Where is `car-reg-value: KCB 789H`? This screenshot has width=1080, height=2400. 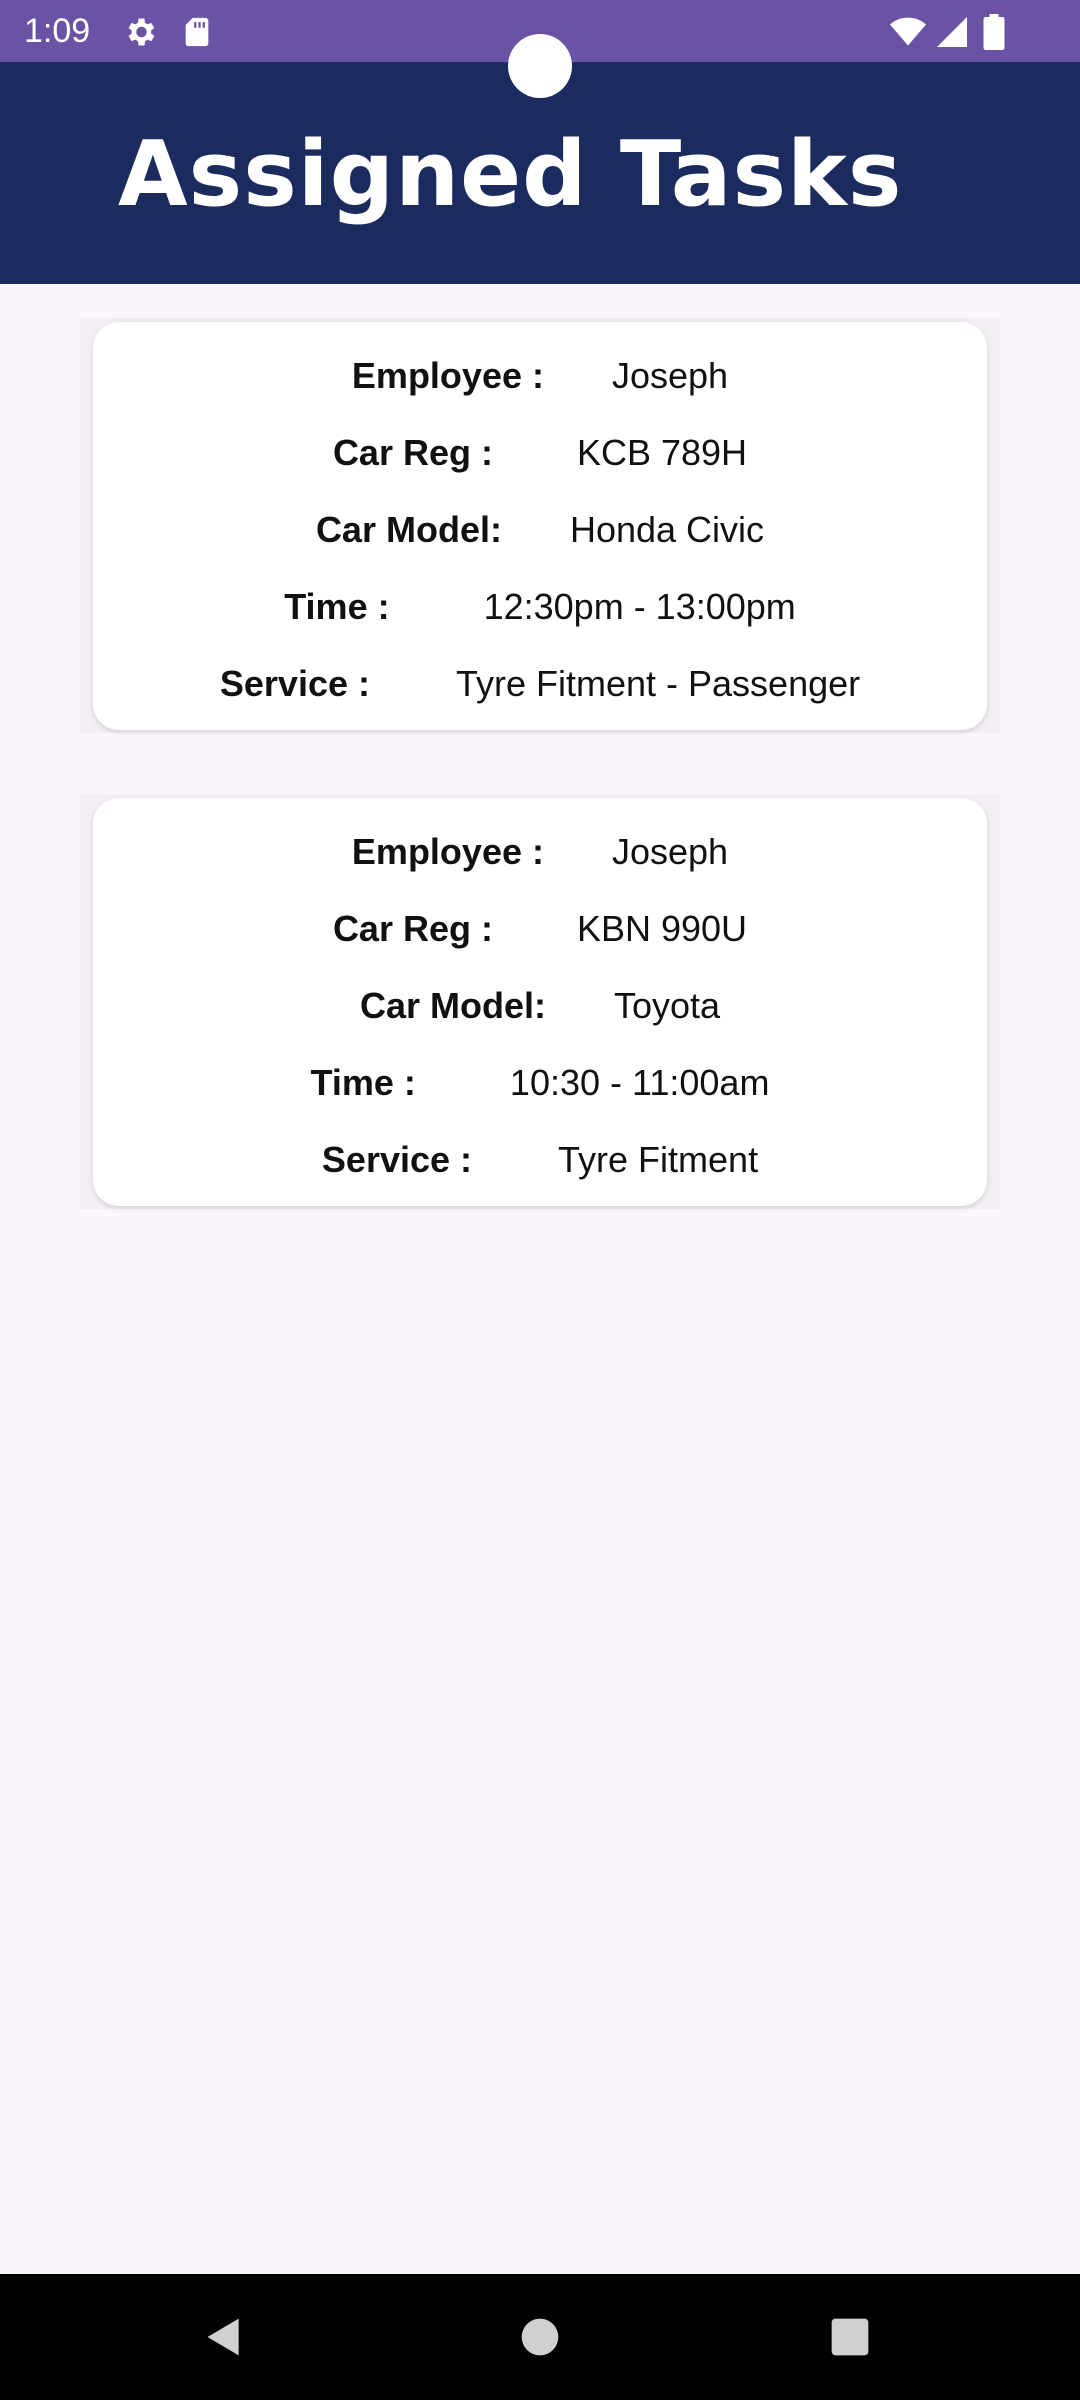 car-reg-value: KCB 789H is located at coordinates (662, 452).